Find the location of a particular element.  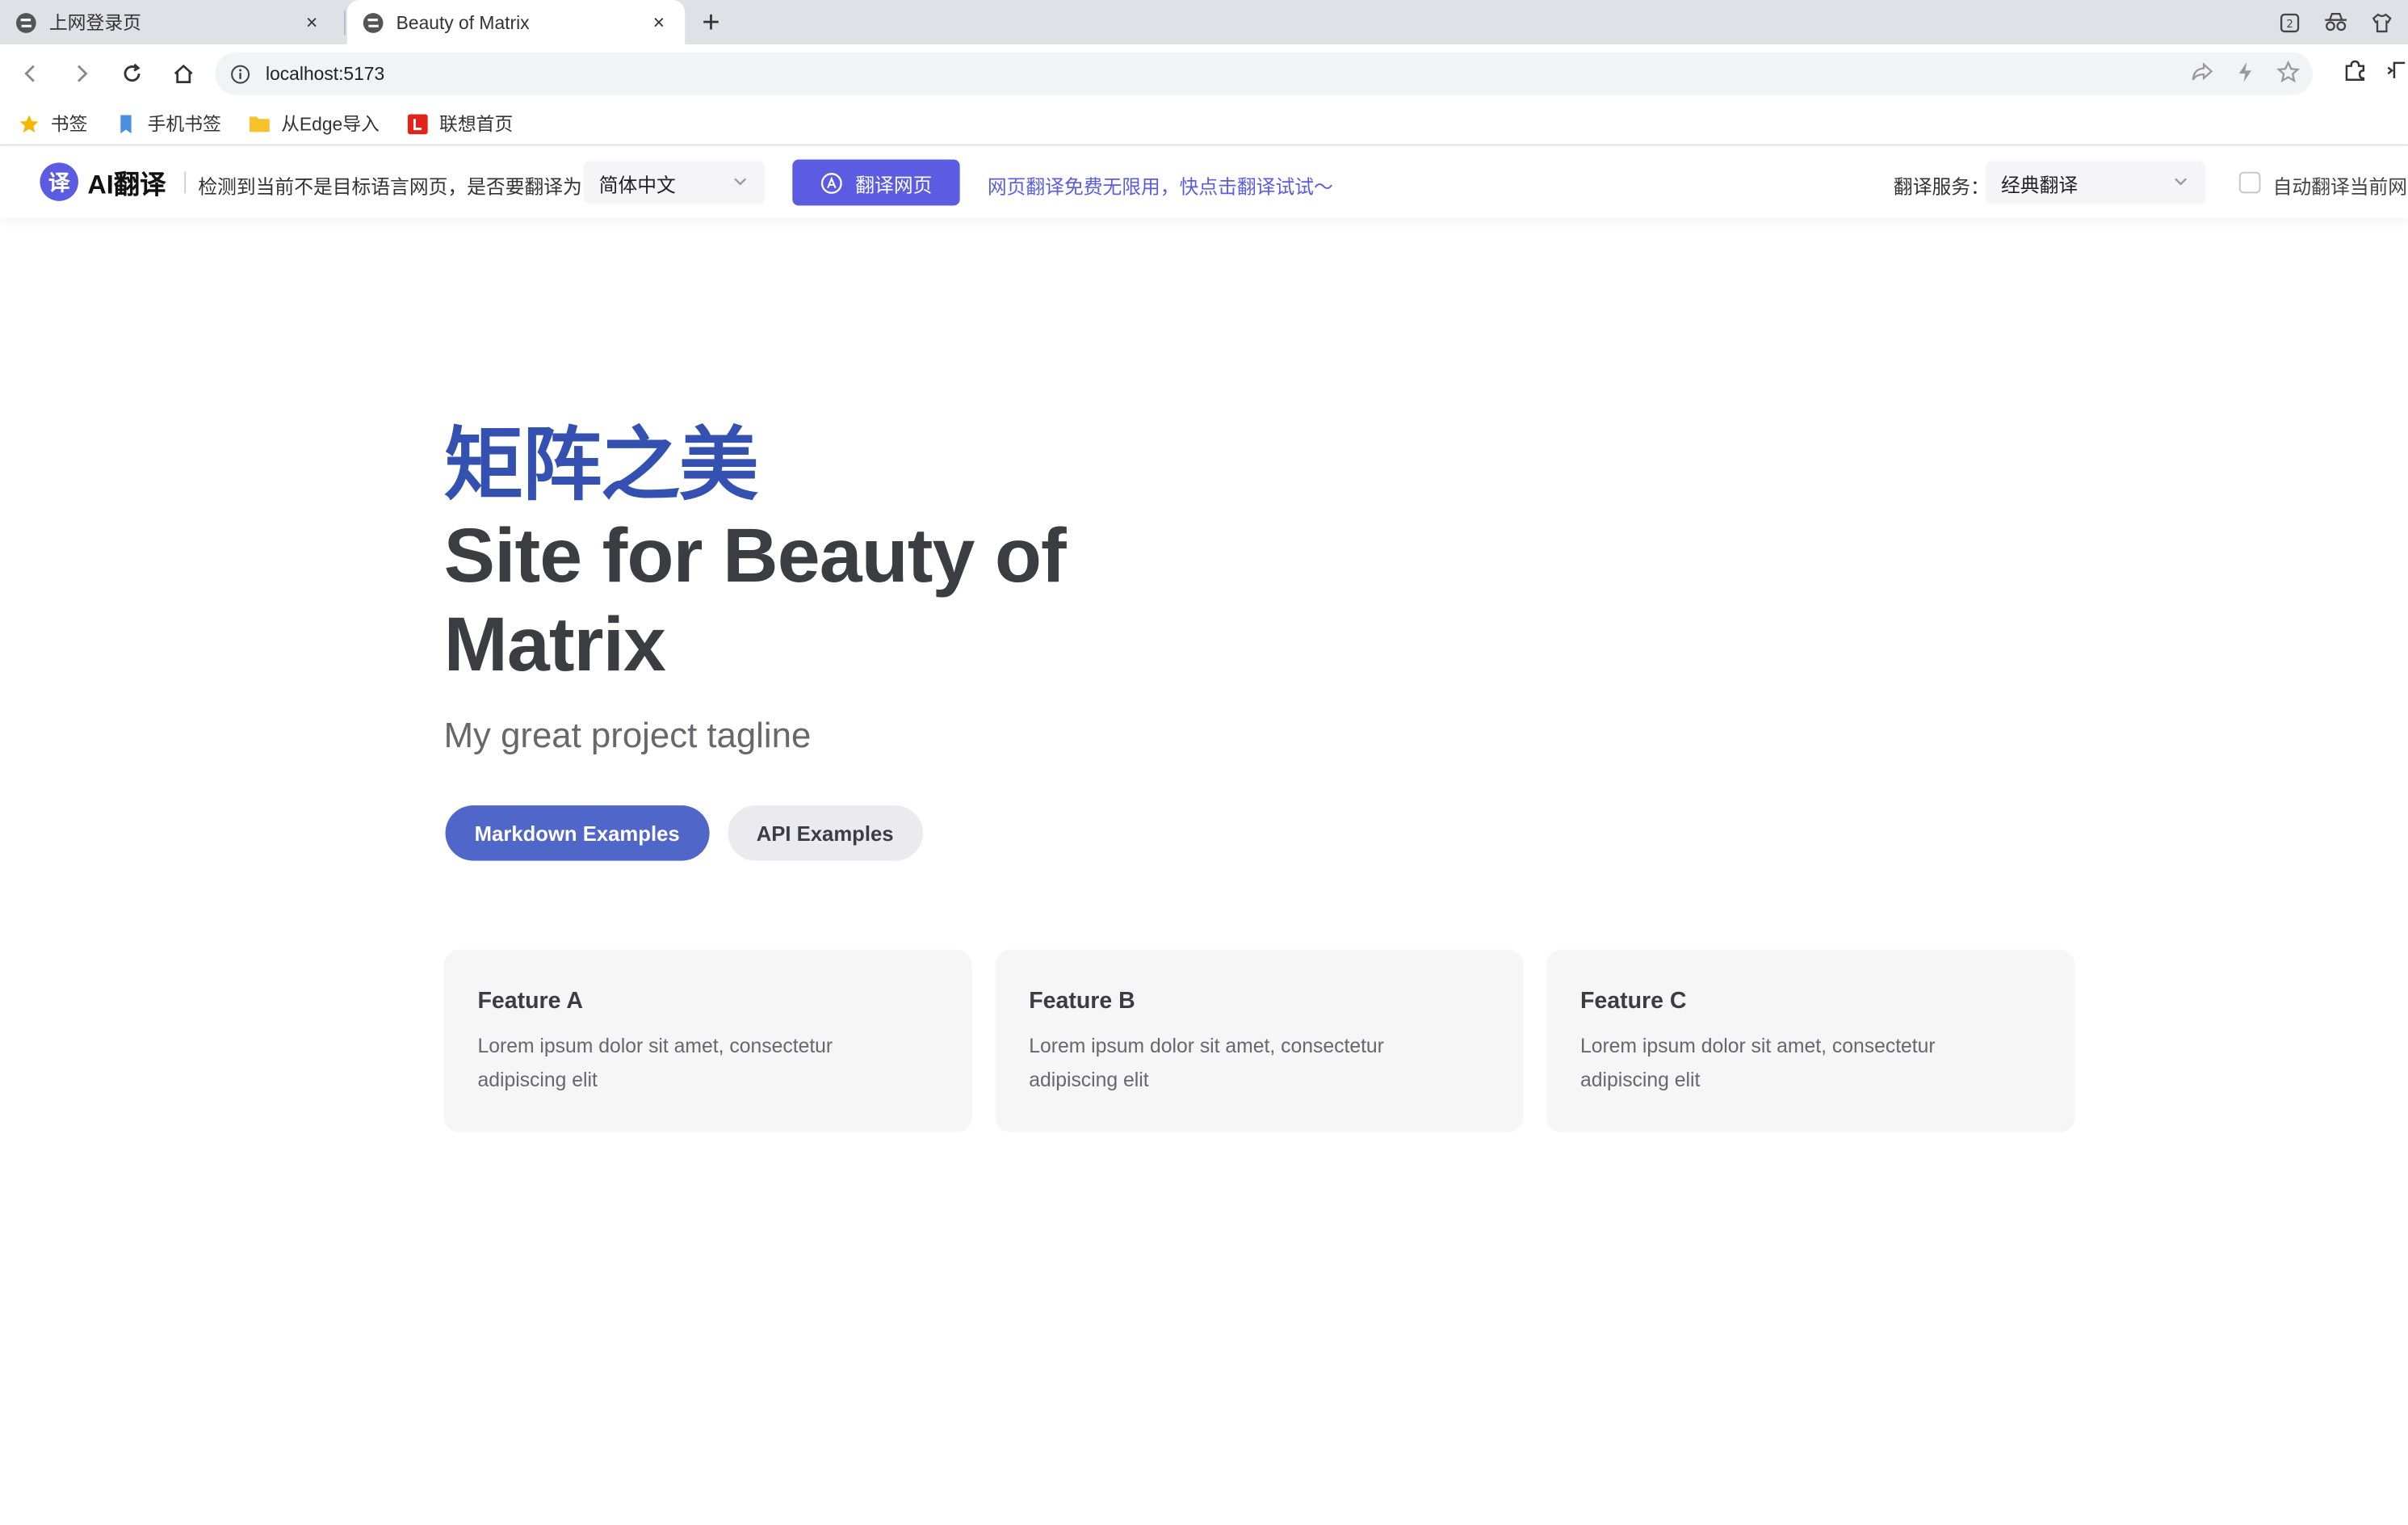

service-label: 翻译服务： is located at coordinates (1941, 187).